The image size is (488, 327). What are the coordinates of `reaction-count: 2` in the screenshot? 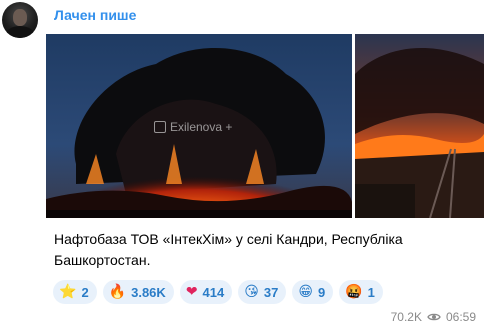 It's located at (85, 292).